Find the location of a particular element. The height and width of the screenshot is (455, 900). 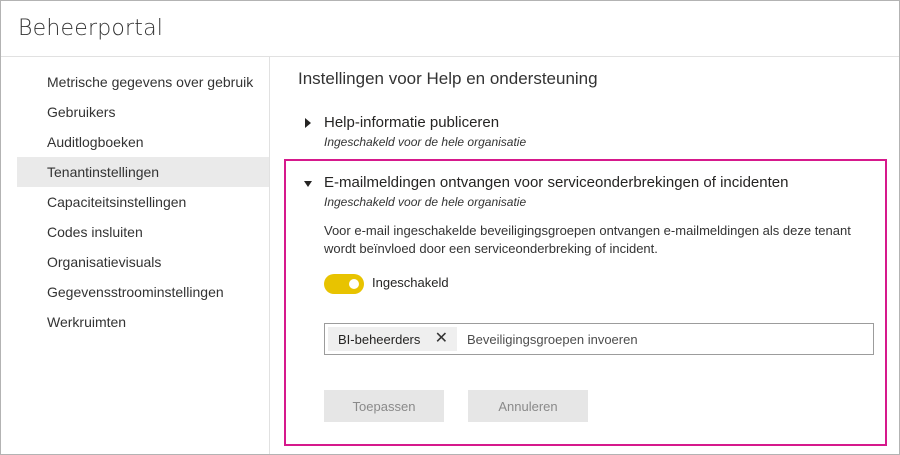

groups-input-placeholder: Beveiligingsgroepen invoeren is located at coordinates (552, 339).